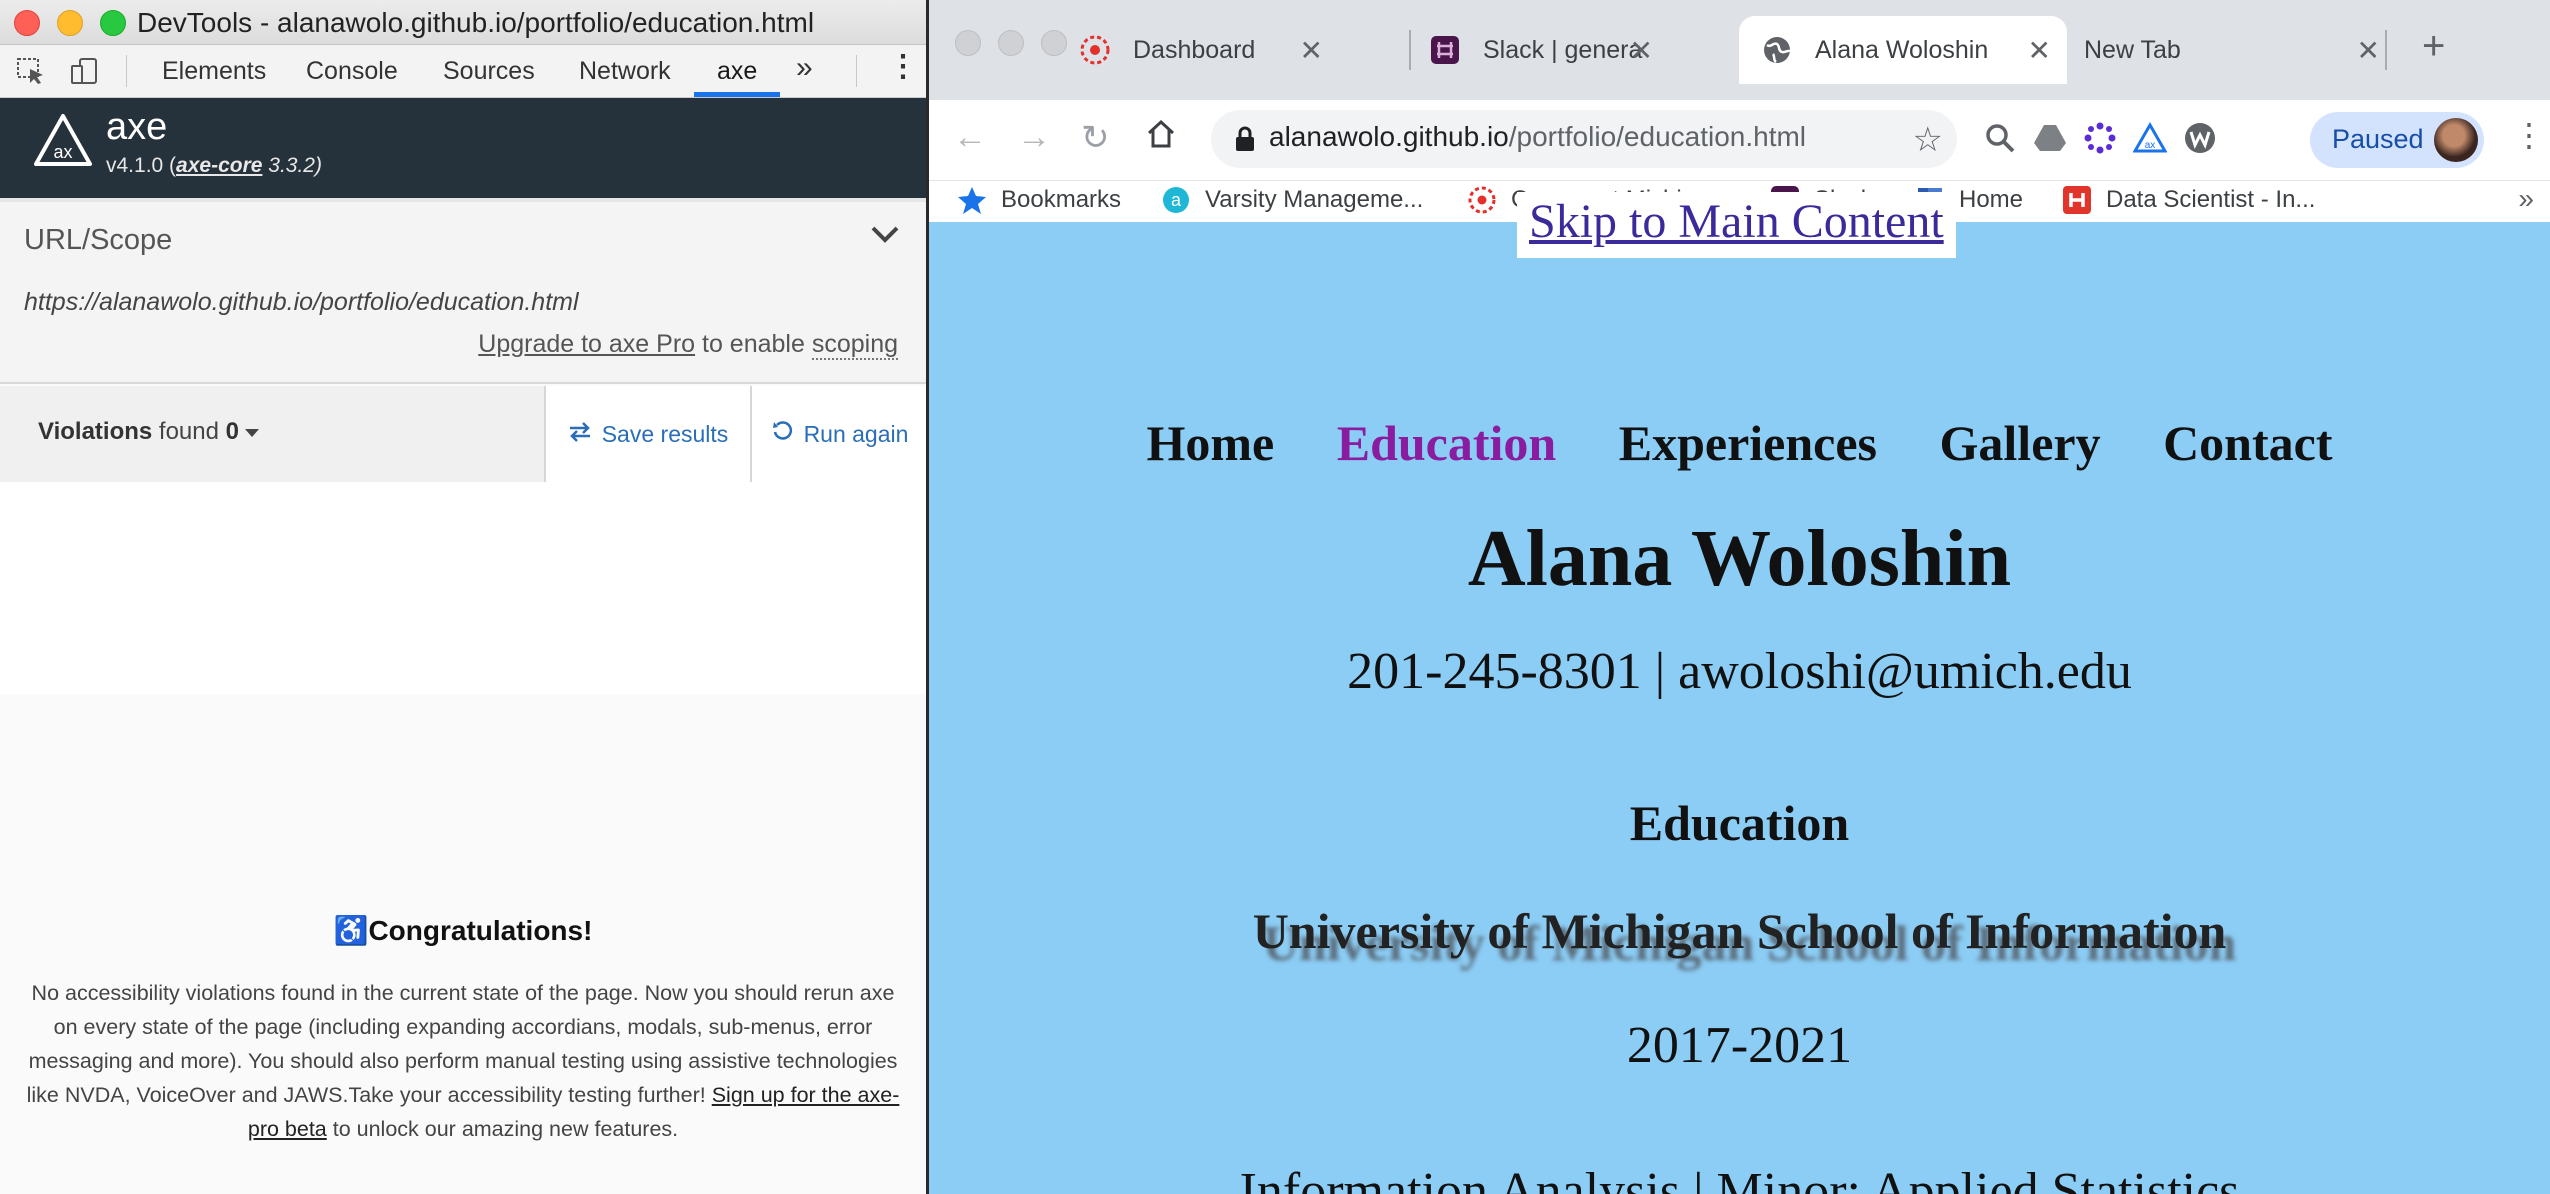 The height and width of the screenshot is (1194, 2550). I want to click on refresh-icon, so click(783, 434).